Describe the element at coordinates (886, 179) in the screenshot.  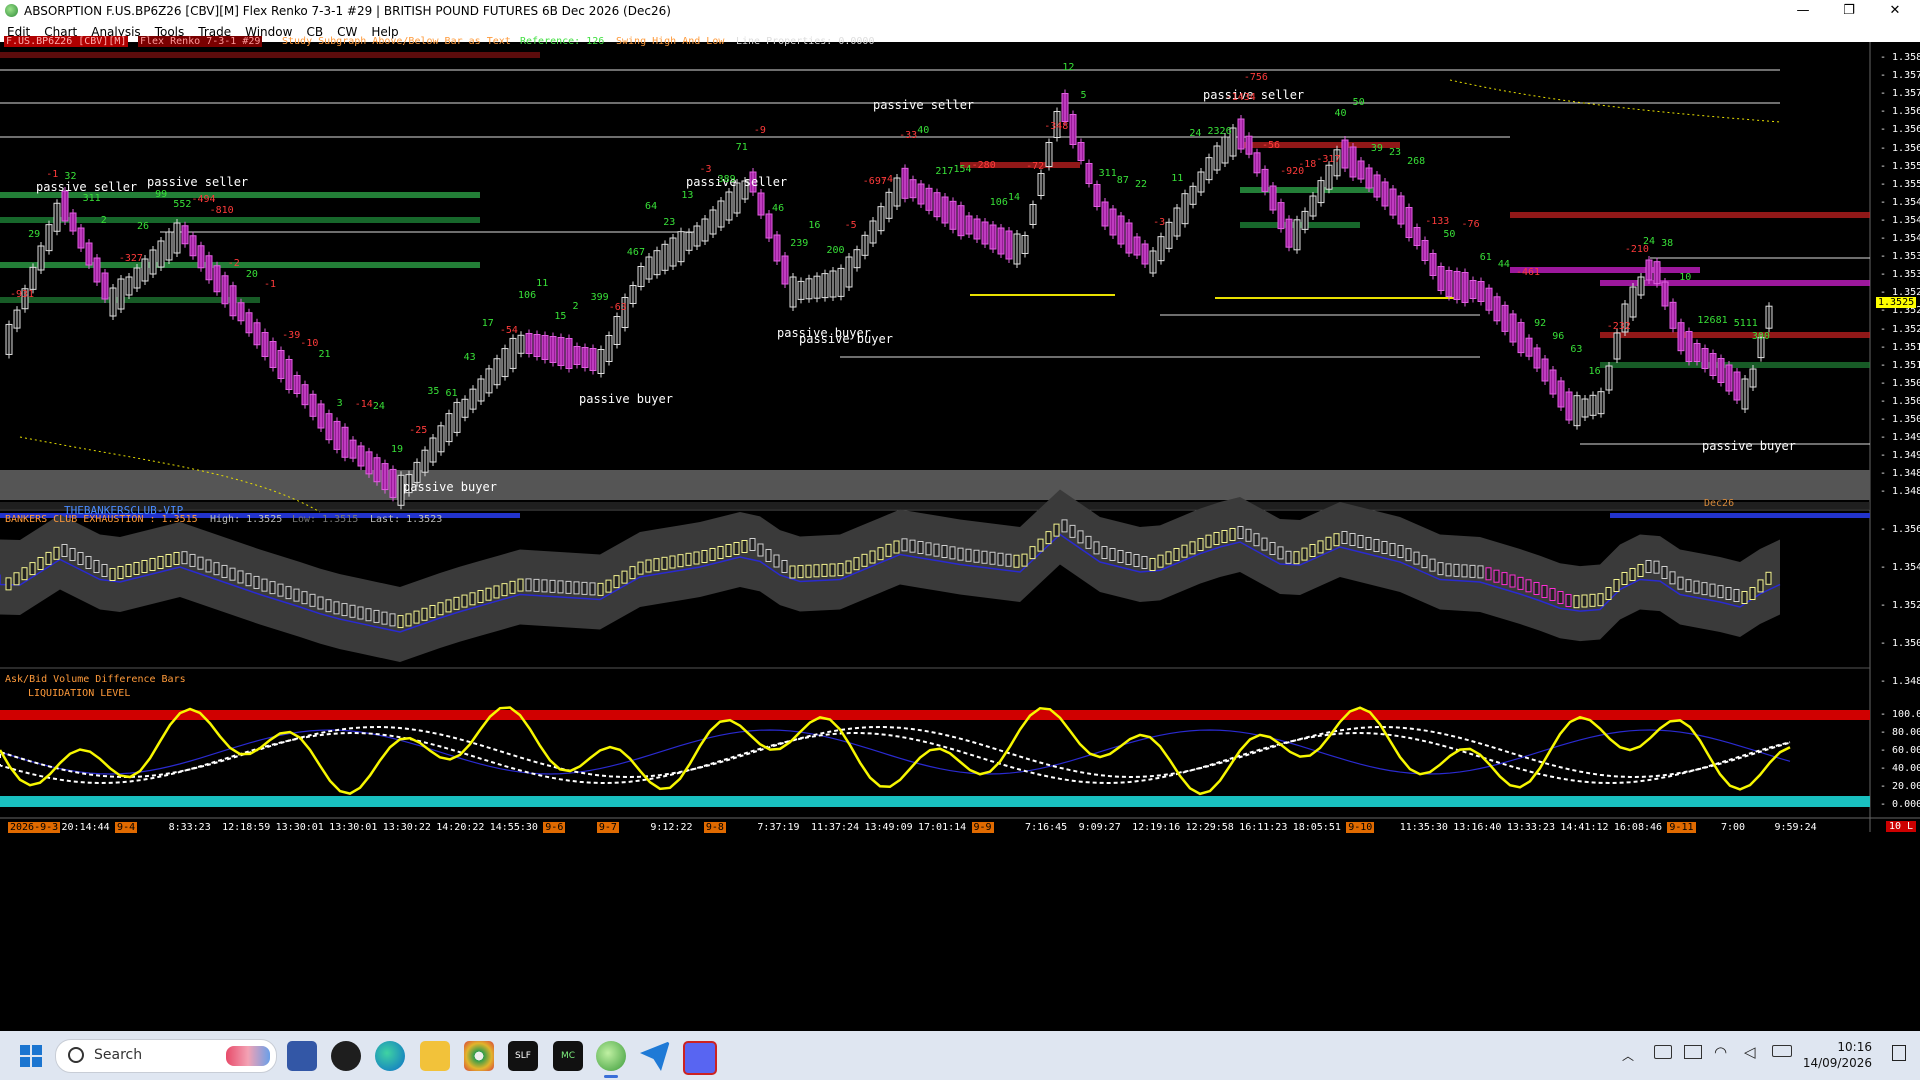
I see `delta-label: -4` at that location.